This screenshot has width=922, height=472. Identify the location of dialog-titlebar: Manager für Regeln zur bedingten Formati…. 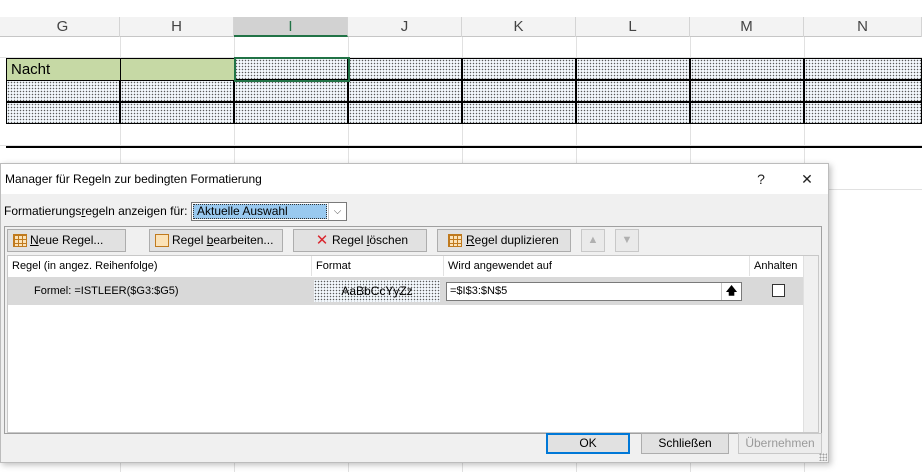
(414, 179).